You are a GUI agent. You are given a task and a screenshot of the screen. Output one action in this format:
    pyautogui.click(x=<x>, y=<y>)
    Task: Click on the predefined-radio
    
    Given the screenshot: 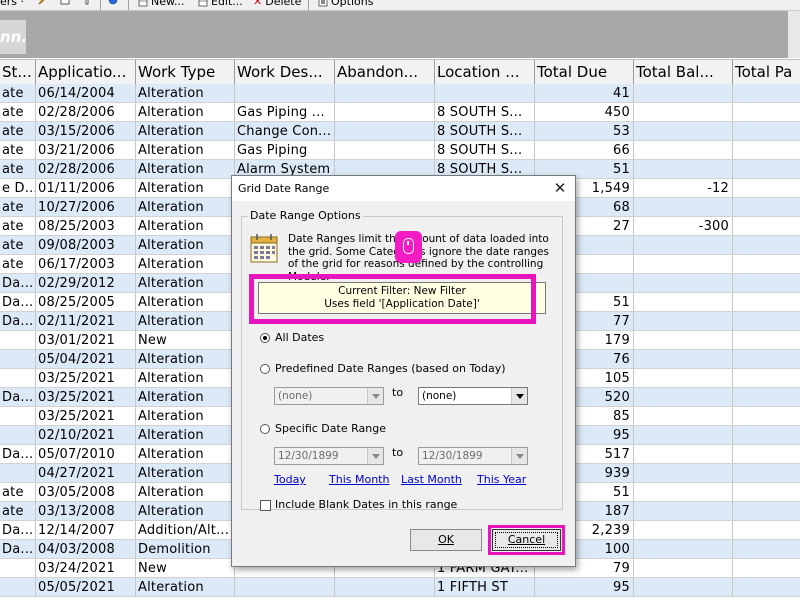 What is the action you would take?
    pyautogui.click(x=265, y=369)
    